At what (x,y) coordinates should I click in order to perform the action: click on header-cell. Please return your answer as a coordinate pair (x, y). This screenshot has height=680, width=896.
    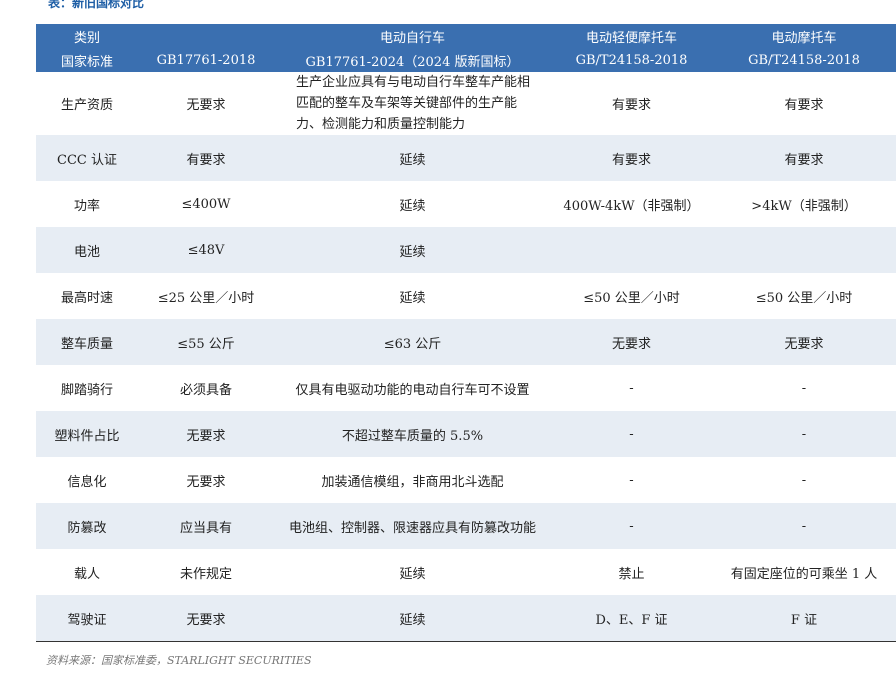
    Looking at the image, I should click on (206, 36).